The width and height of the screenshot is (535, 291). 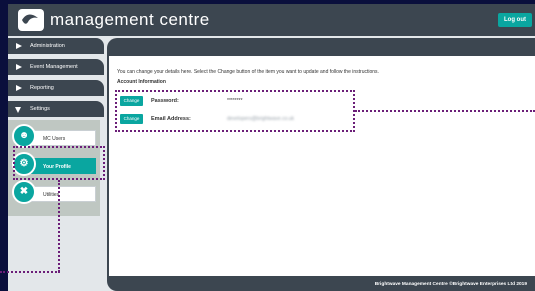 What do you see at coordinates (515, 20) in the screenshot?
I see `logout-button: Log out` at bounding box center [515, 20].